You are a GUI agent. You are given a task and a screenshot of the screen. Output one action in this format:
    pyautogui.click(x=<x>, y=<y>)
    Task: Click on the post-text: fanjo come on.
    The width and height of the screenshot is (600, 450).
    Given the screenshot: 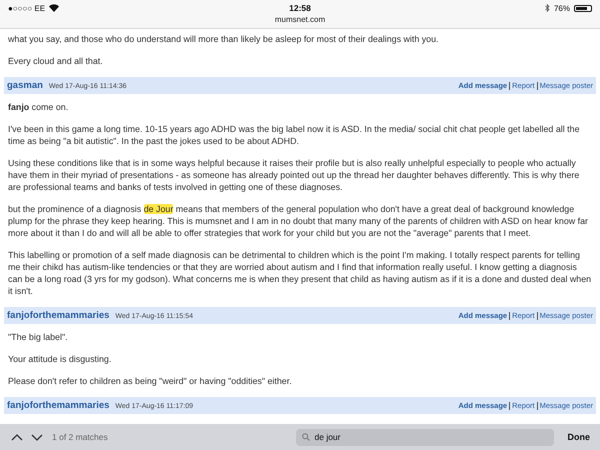 What is the action you would take?
    pyautogui.click(x=39, y=107)
    